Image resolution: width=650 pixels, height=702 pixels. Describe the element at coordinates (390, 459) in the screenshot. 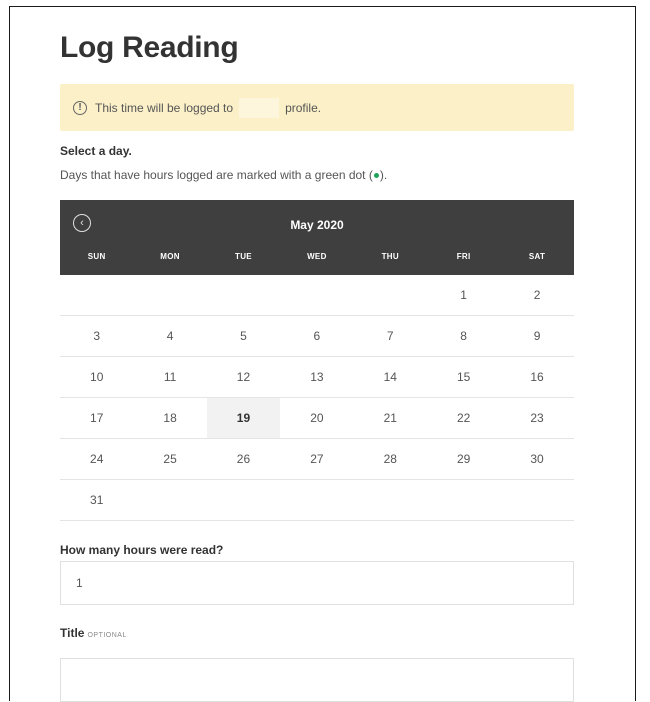

I see `day-28: 28` at that location.